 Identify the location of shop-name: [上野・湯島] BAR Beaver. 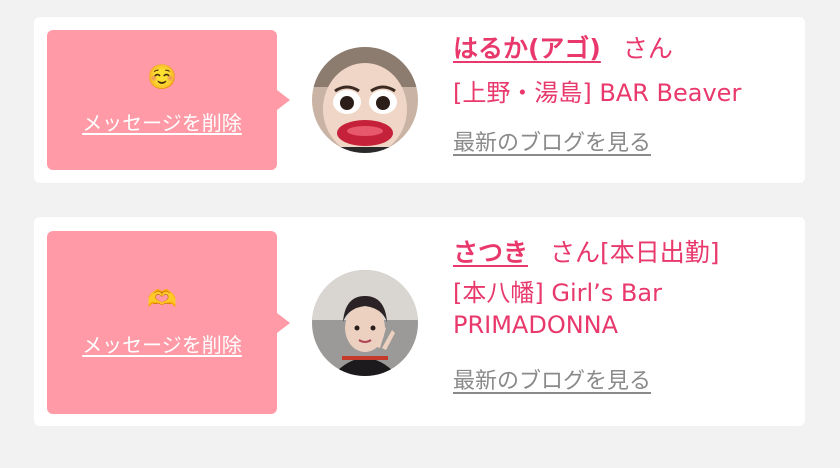
(597, 93).